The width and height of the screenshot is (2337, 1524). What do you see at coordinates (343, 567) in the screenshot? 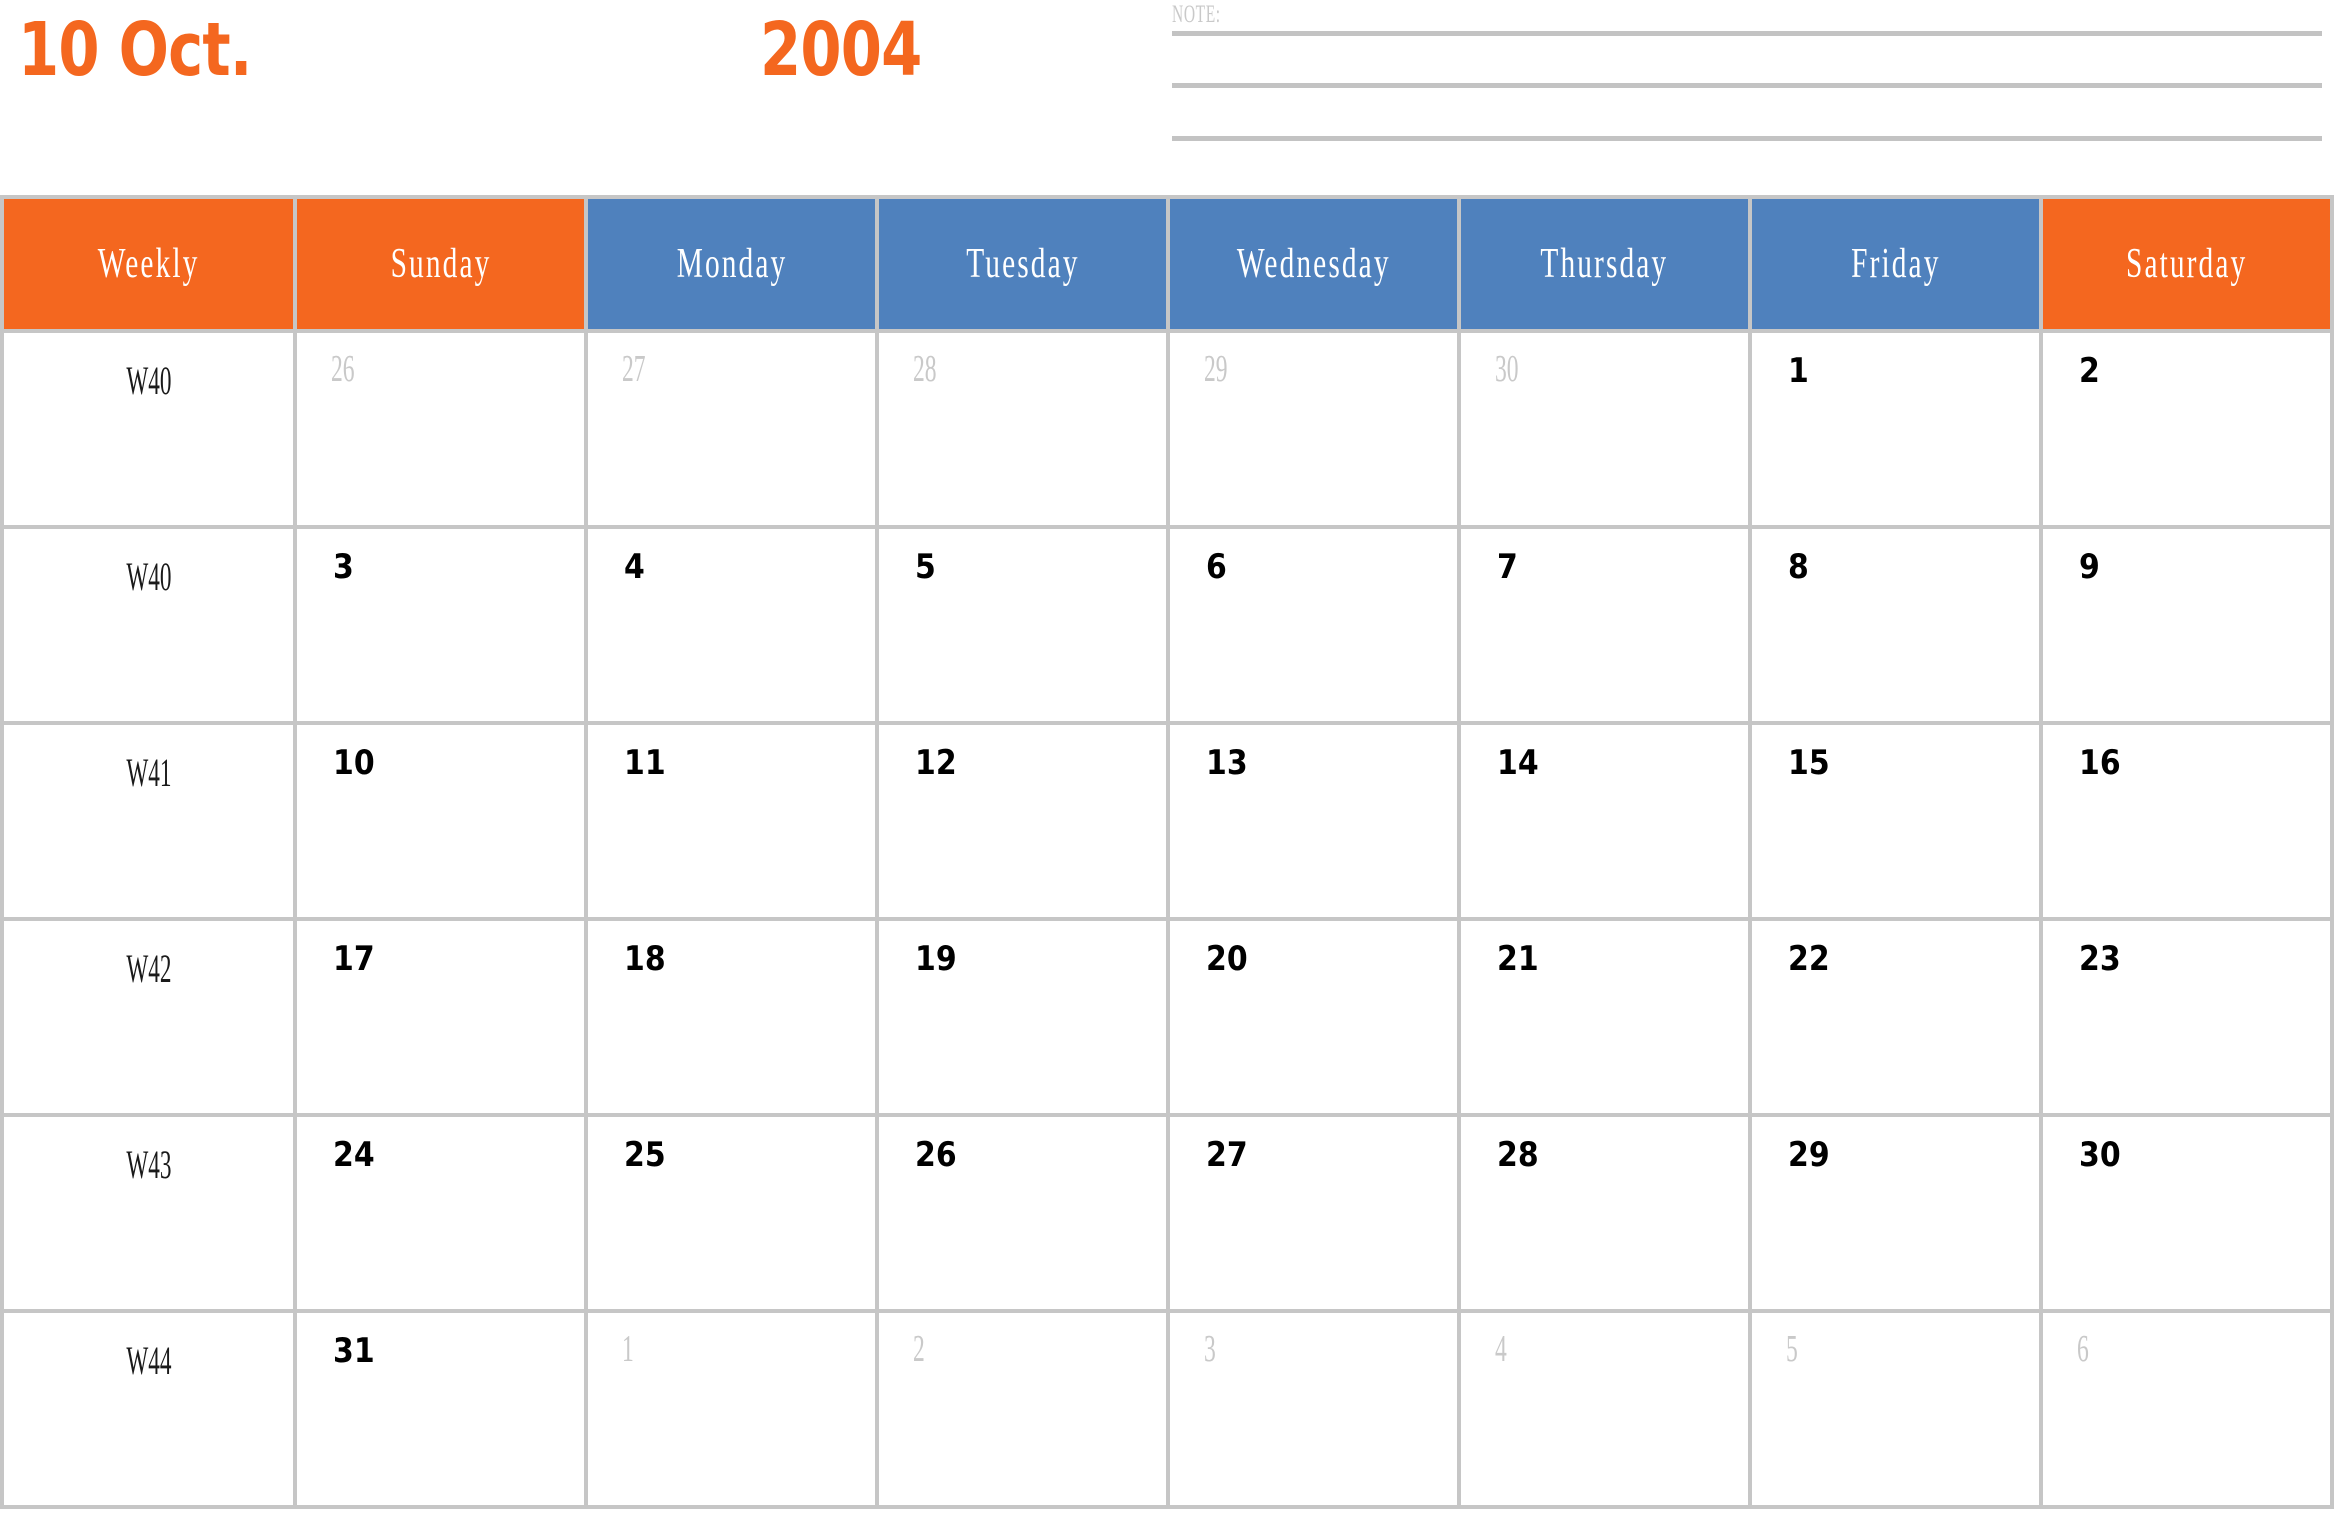
I see `day-number: 3` at bounding box center [343, 567].